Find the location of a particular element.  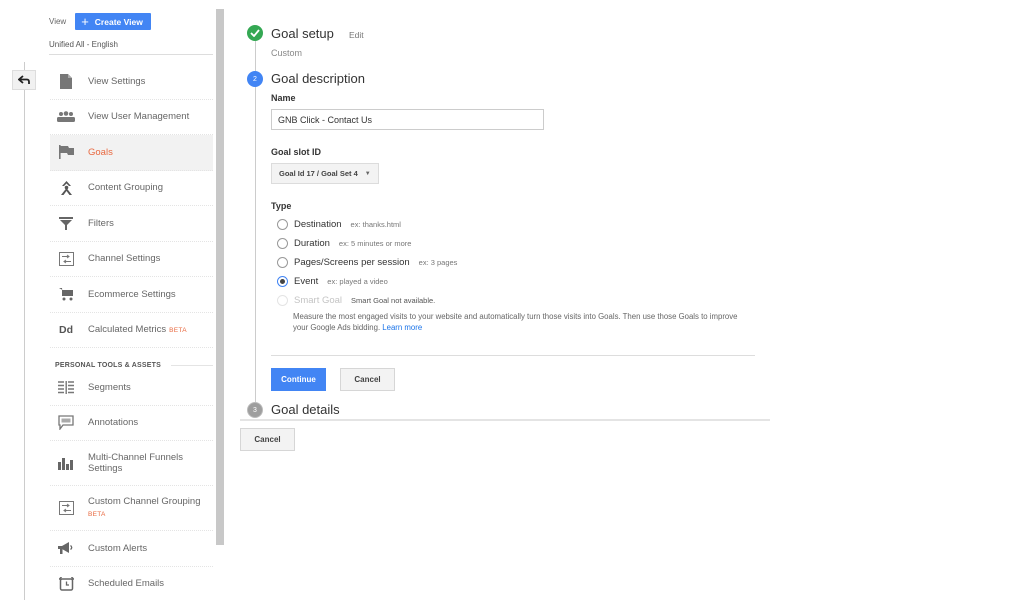

sidebar-item-multi-channel-funnels-settings: Multi-Channel Funnels Settings is located at coordinates (131, 463).